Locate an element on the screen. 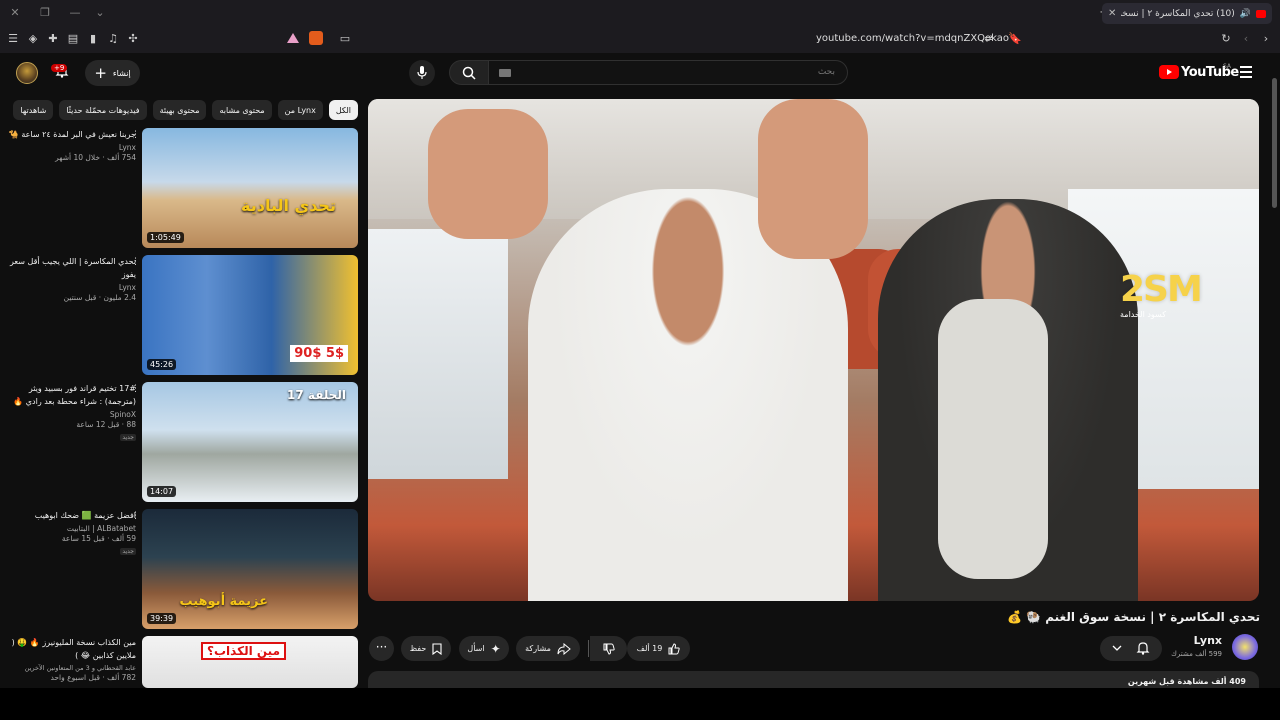 The width and height of the screenshot is (1280, 720). bottom-bar is located at coordinates (640, 704).